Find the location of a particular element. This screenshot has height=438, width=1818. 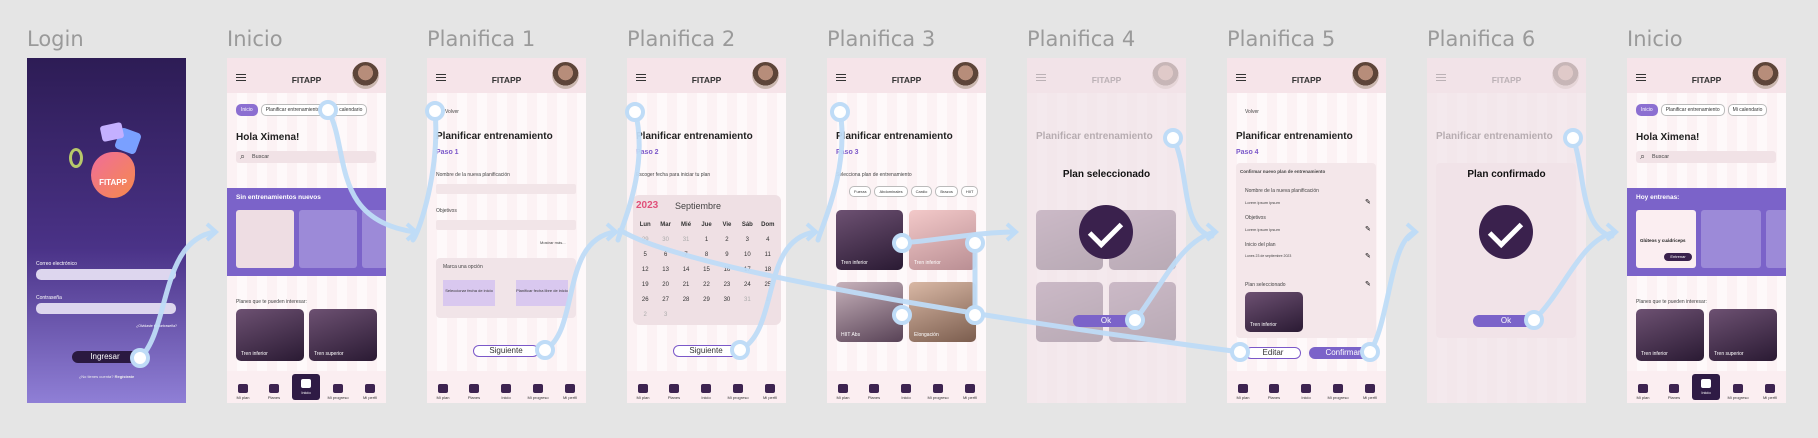

calendar-day: 14 is located at coordinates (686, 270).